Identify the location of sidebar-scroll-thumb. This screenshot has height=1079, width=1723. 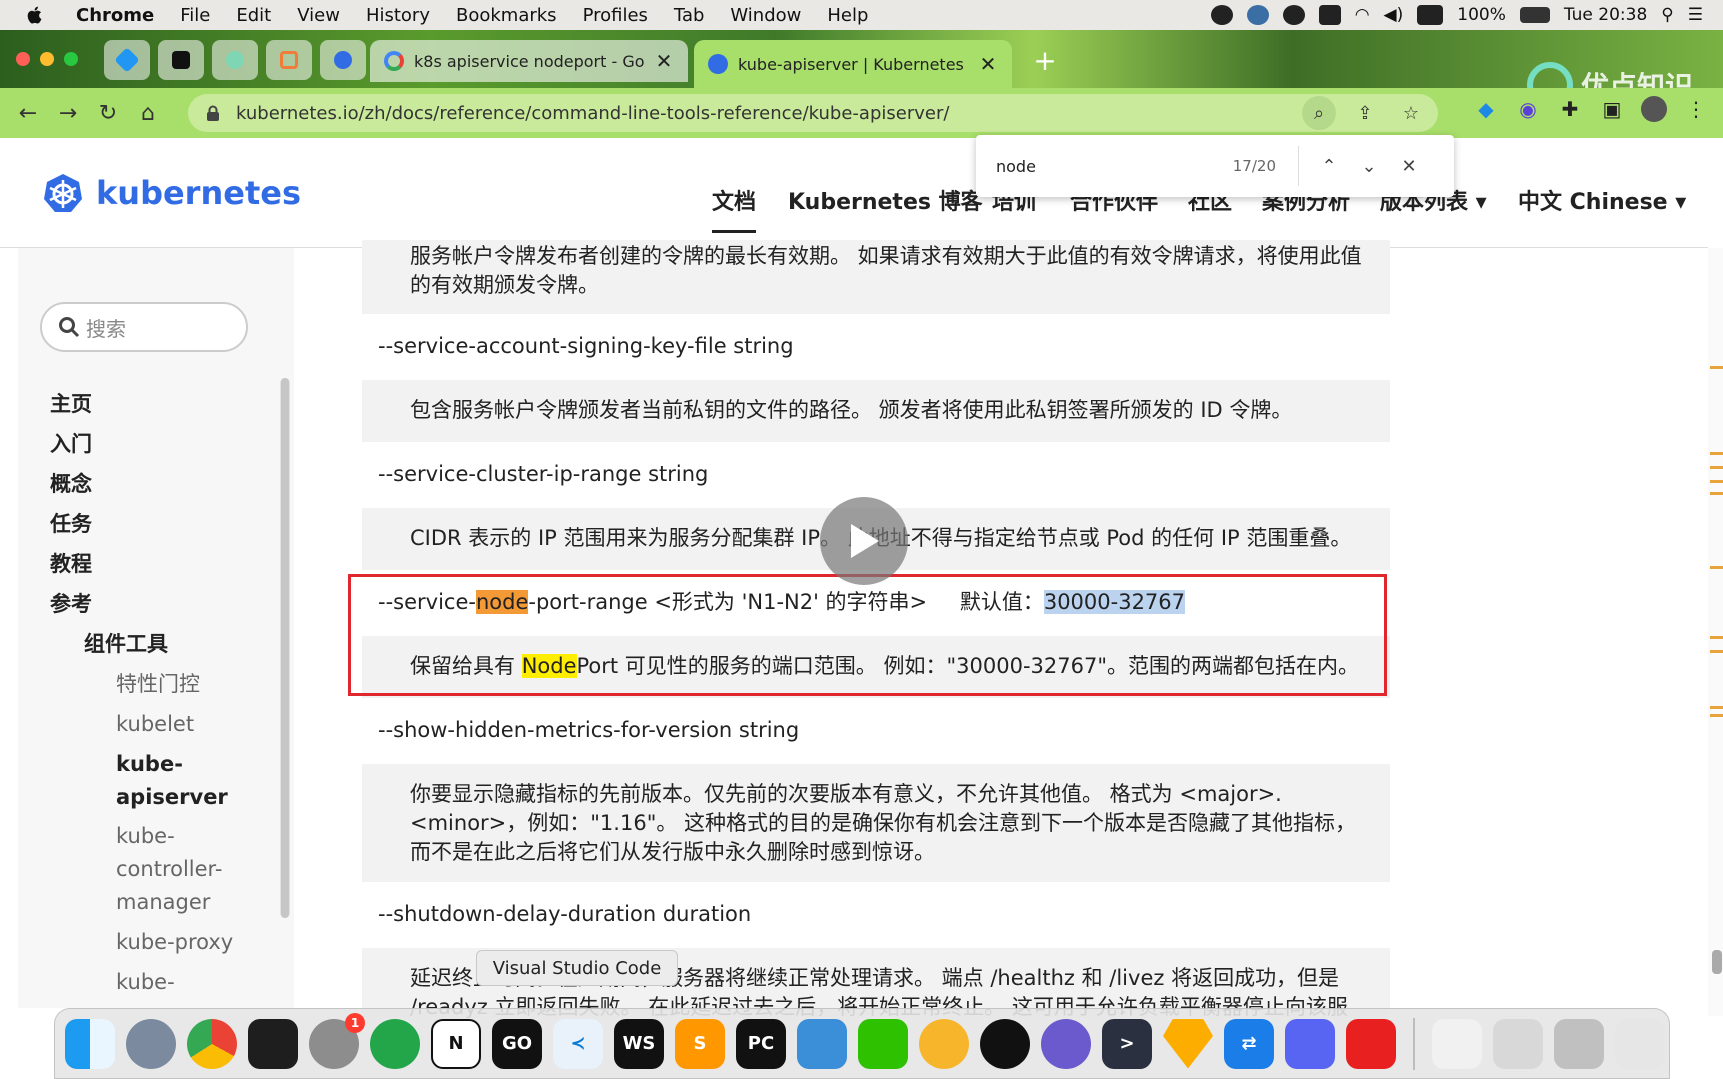
(285, 648).